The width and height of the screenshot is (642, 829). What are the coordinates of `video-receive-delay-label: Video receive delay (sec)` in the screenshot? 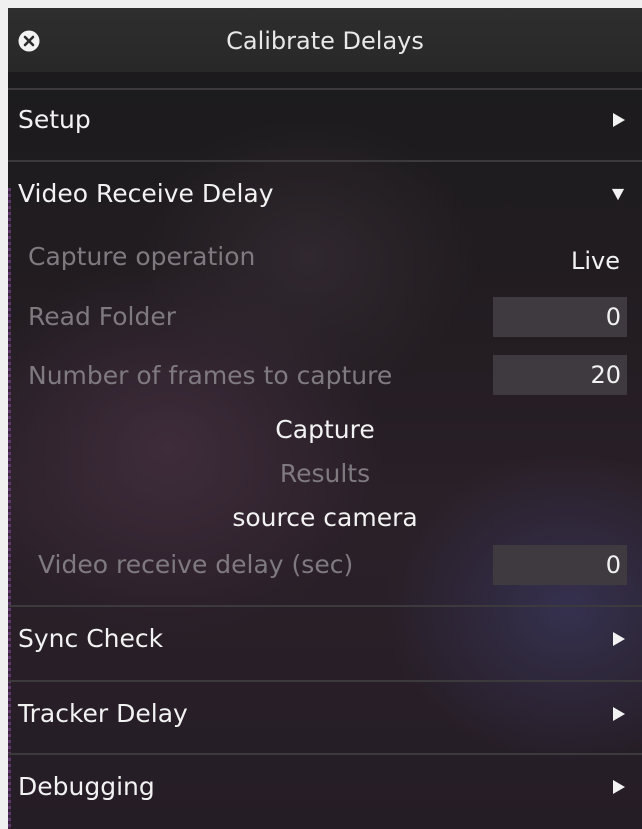 It's located at (196, 564).